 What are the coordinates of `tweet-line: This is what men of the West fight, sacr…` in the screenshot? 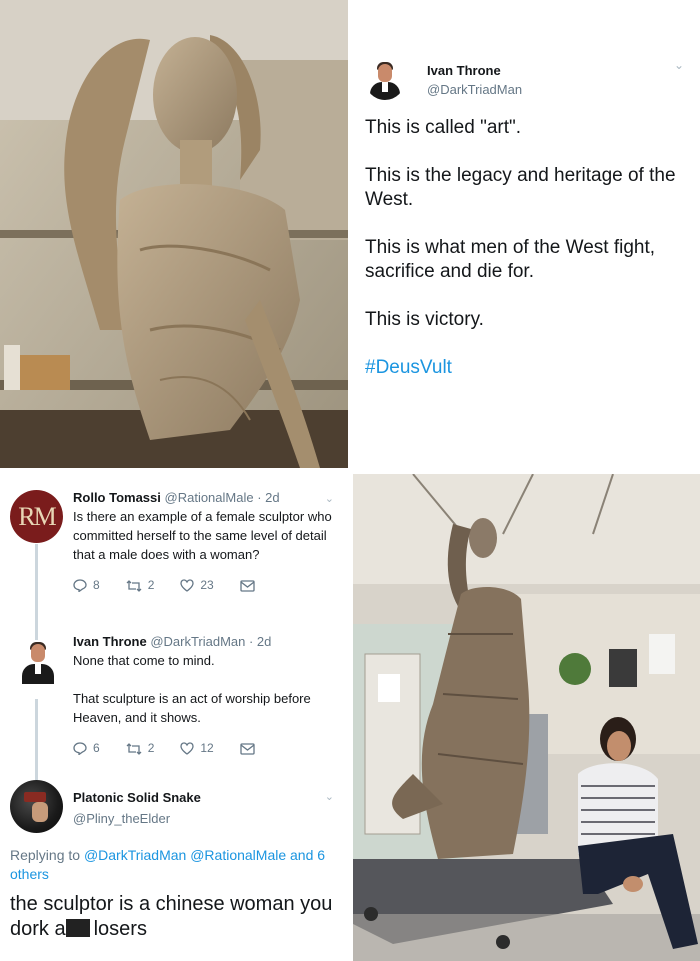 It's located at (510, 259).